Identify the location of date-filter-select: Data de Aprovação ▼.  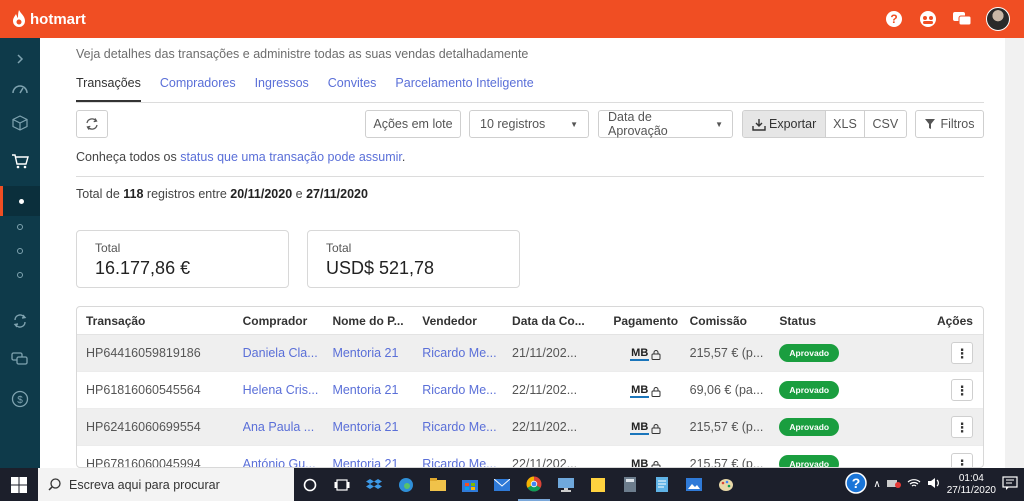
(665, 124).